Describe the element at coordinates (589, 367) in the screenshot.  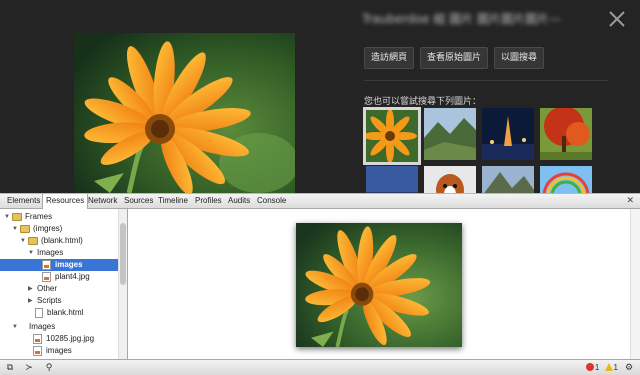
I see `error-icon` at that location.